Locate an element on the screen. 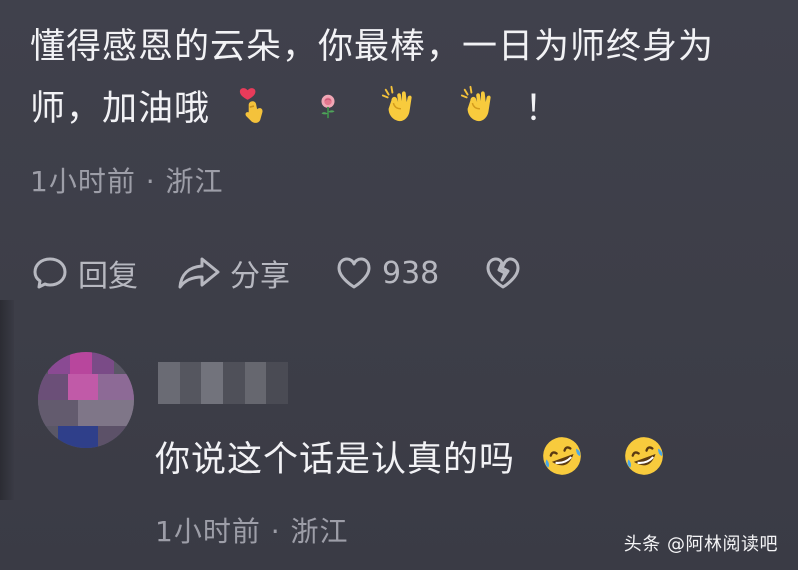 The width and height of the screenshot is (798, 570). like-count: 938 is located at coordinates (411, 273).